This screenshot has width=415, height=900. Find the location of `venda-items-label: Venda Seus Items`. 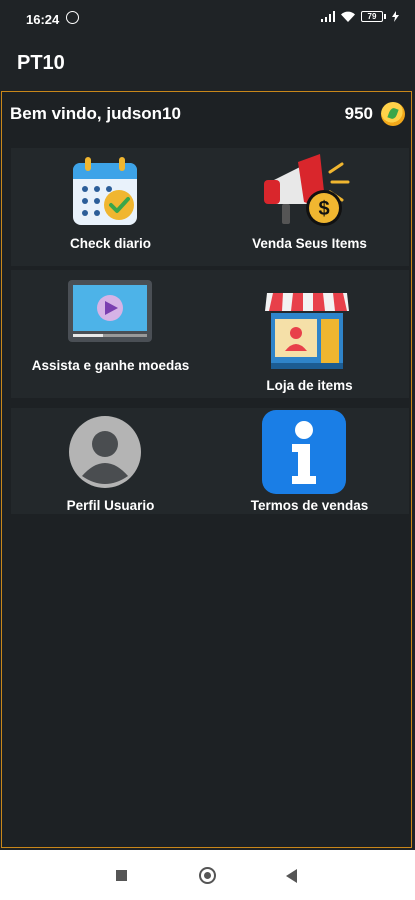

venda-items-label: Venda Seus Items is located at coordinates (309, 243).